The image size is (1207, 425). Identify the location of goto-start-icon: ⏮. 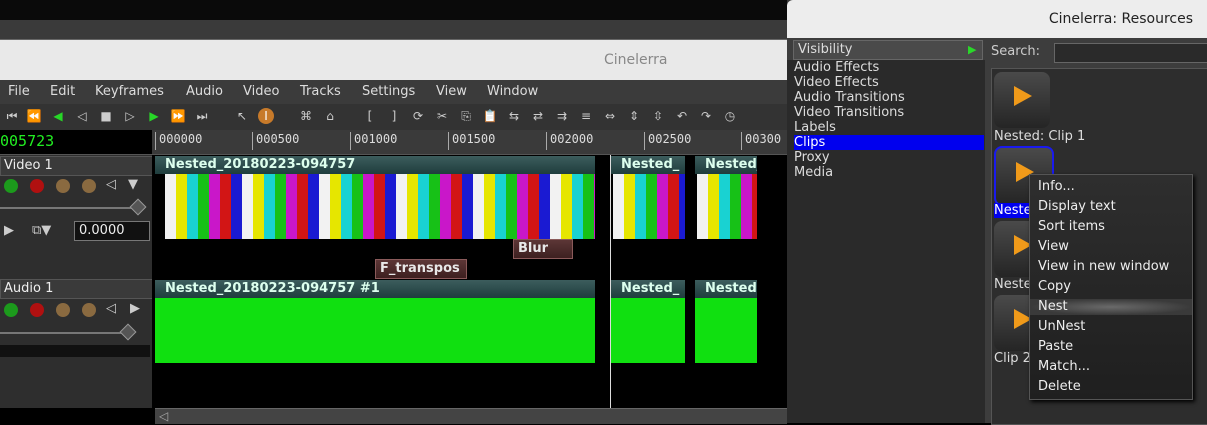
(12, 116).